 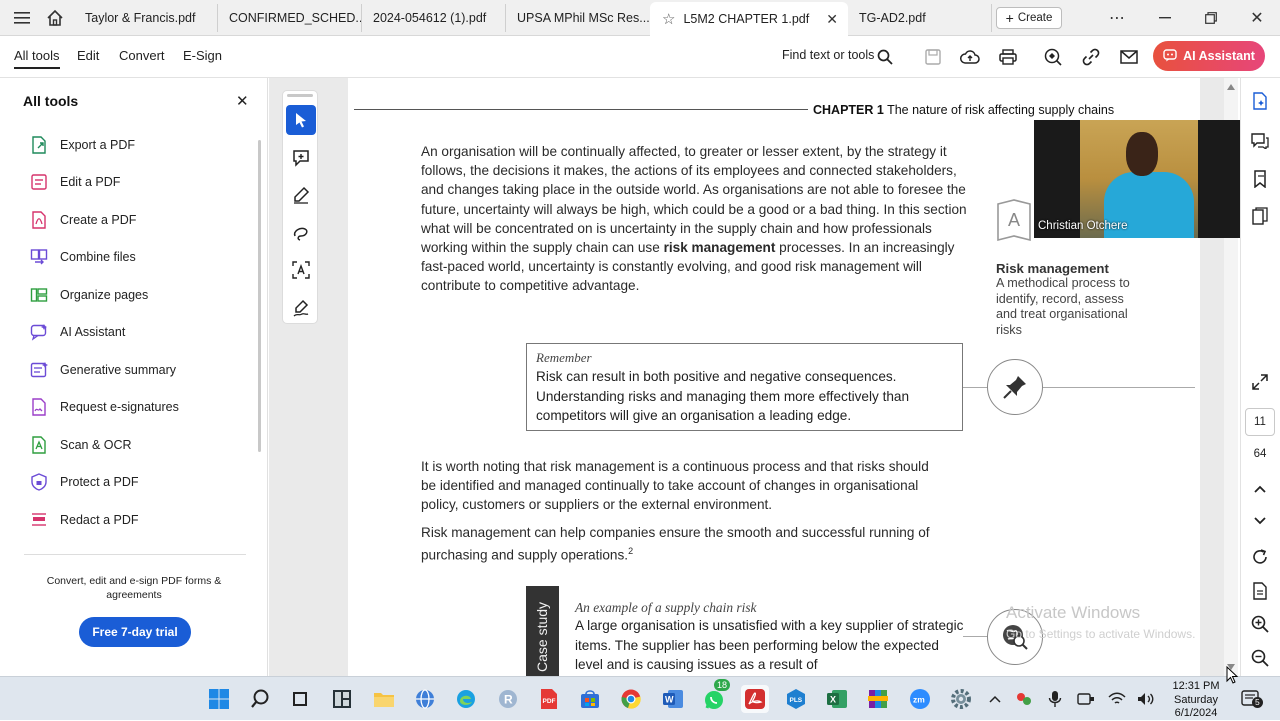 I want to click on close-tab-icon: ✕, so click(x=832, y=19).